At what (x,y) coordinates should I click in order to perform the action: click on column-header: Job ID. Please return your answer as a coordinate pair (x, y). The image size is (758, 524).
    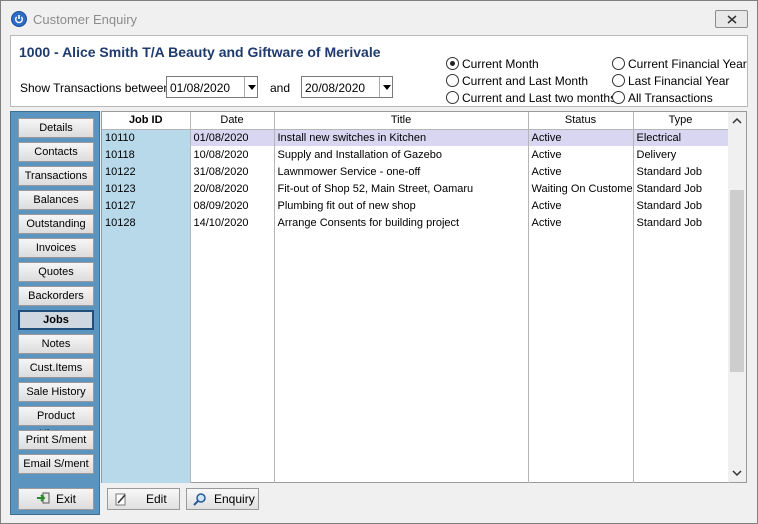
    Looking at the image, I should click on (146, 121).